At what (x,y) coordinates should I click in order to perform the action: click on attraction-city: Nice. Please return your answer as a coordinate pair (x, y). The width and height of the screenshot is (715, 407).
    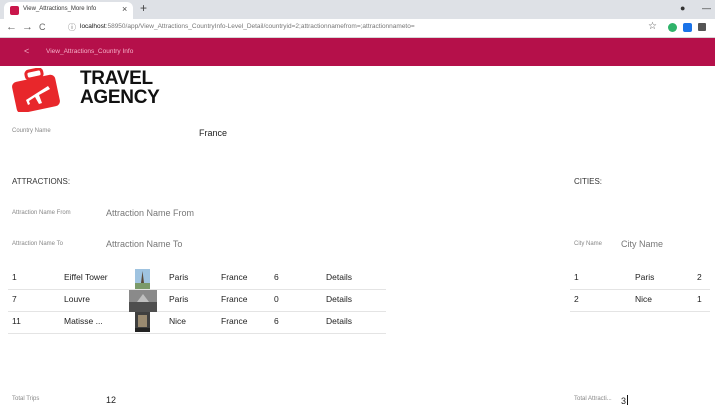
    Looking at the image, I should click on (178, 321).